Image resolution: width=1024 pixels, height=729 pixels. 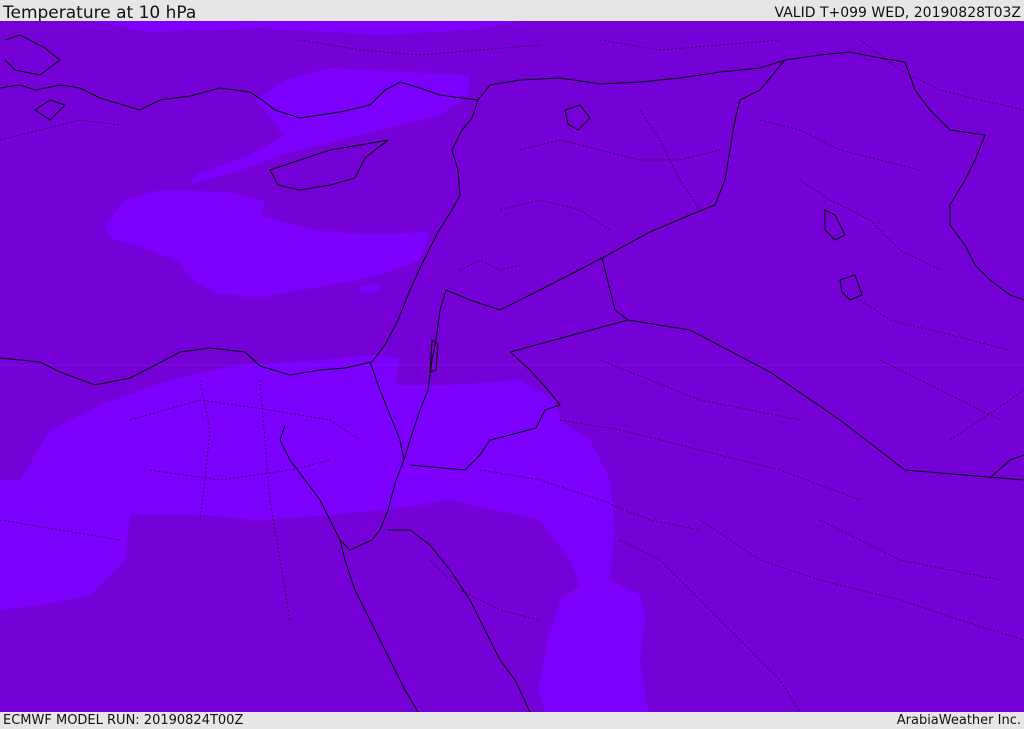 What do you see at coordinates (958, 720) in the screenshot?
I see `credit-label: ArabiaWeather Inc.` at bounding box center [958, 720].